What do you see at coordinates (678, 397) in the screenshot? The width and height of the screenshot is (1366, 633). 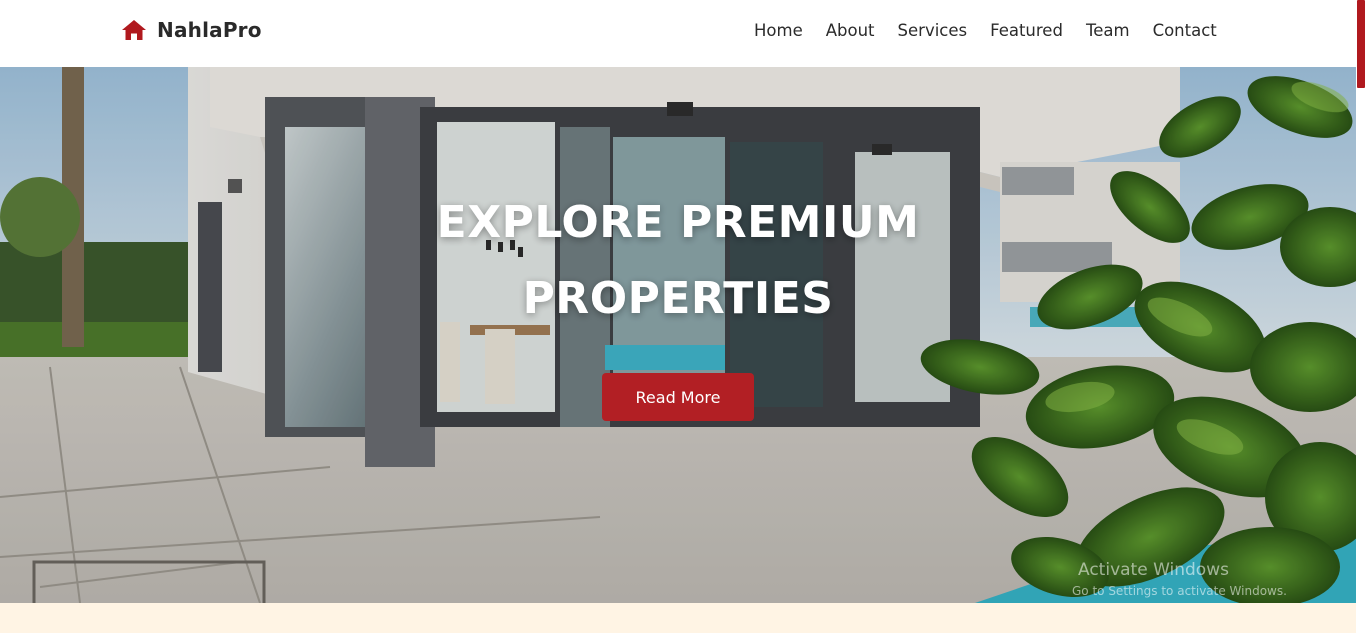 I see `read-more-button: Read More` at bounding box center [678, 397].